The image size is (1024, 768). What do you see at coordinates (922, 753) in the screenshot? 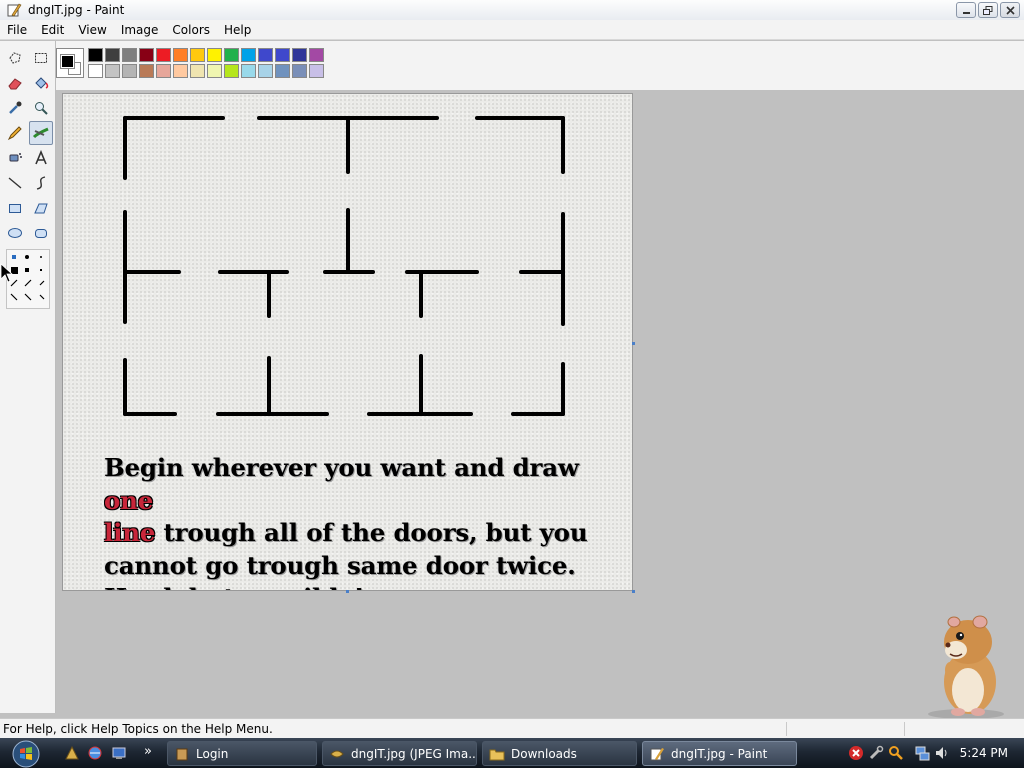
I see `network-icon` at bounding box center [922, 753].